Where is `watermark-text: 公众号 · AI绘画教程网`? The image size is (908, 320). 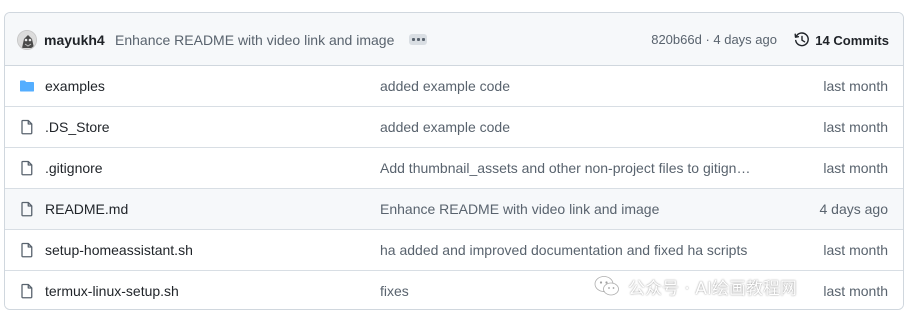
watermark-text: 公众号 · AI绘画教程网 is located at coordinates (712, 288).